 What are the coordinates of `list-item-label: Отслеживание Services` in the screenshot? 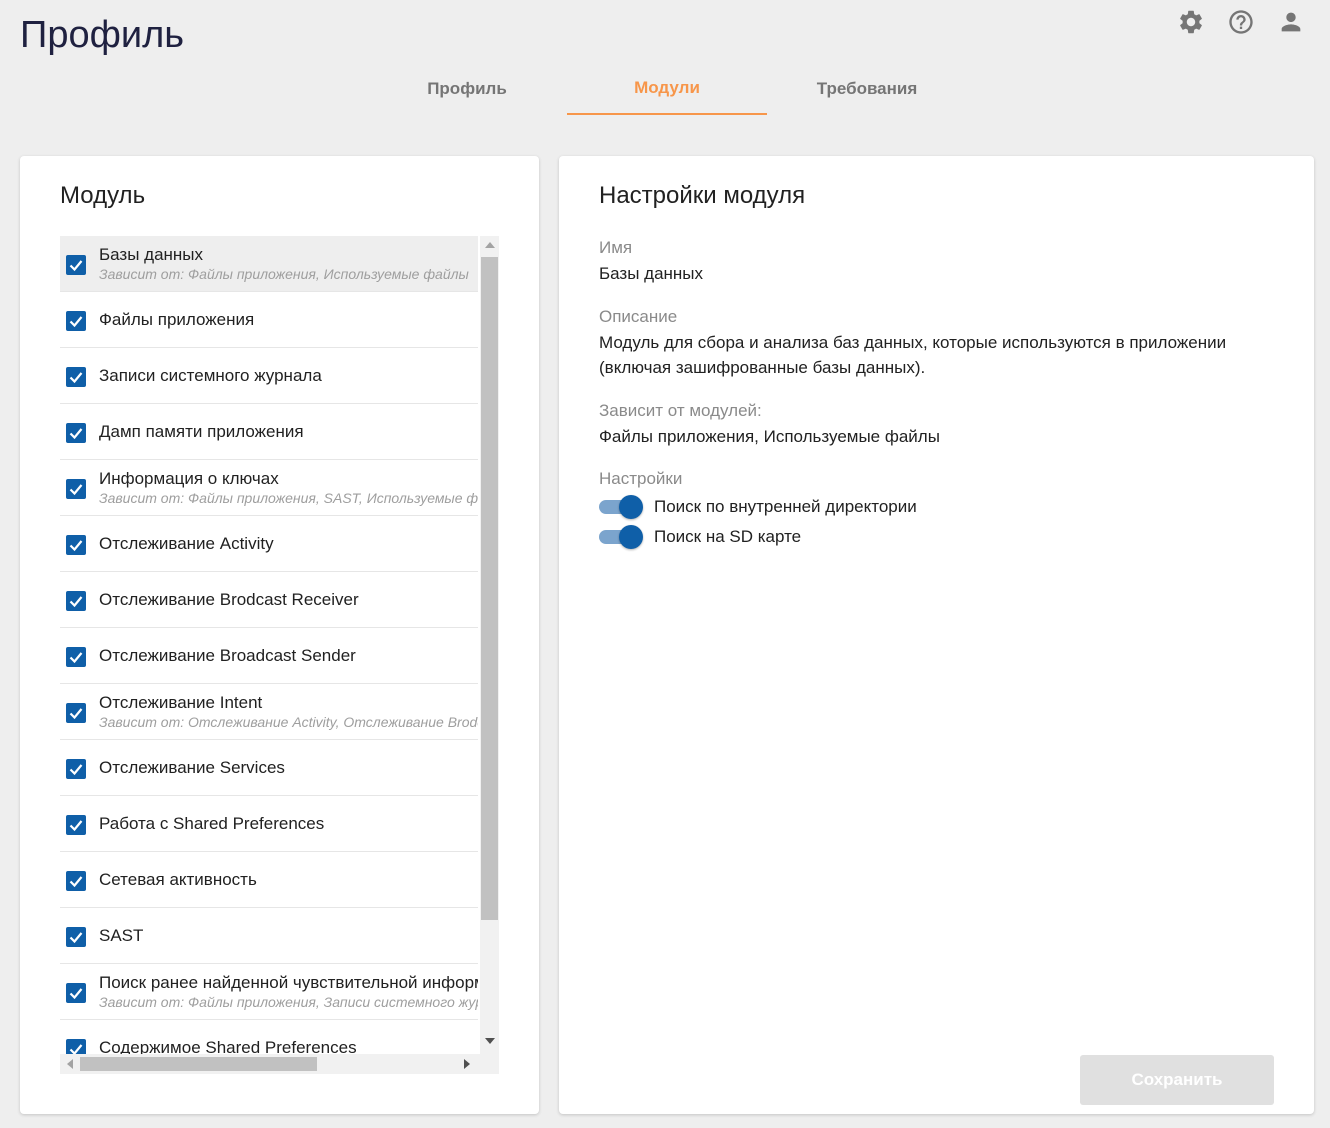 It's located at (192, 767).